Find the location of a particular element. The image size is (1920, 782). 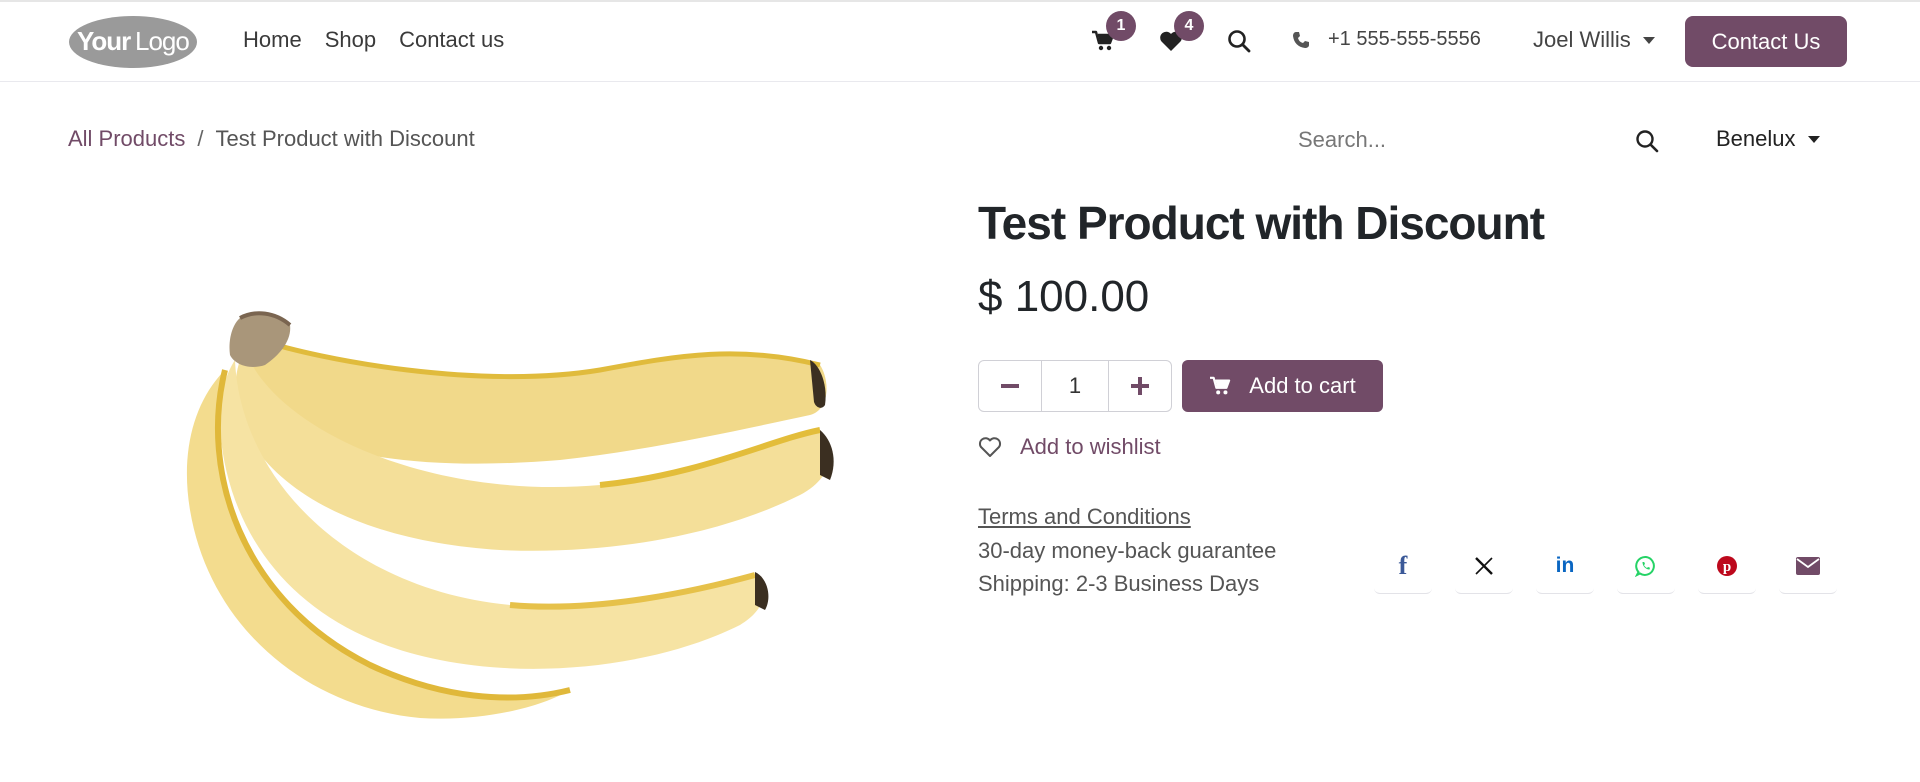

plus-icon is located at coordinates (1140, 386).